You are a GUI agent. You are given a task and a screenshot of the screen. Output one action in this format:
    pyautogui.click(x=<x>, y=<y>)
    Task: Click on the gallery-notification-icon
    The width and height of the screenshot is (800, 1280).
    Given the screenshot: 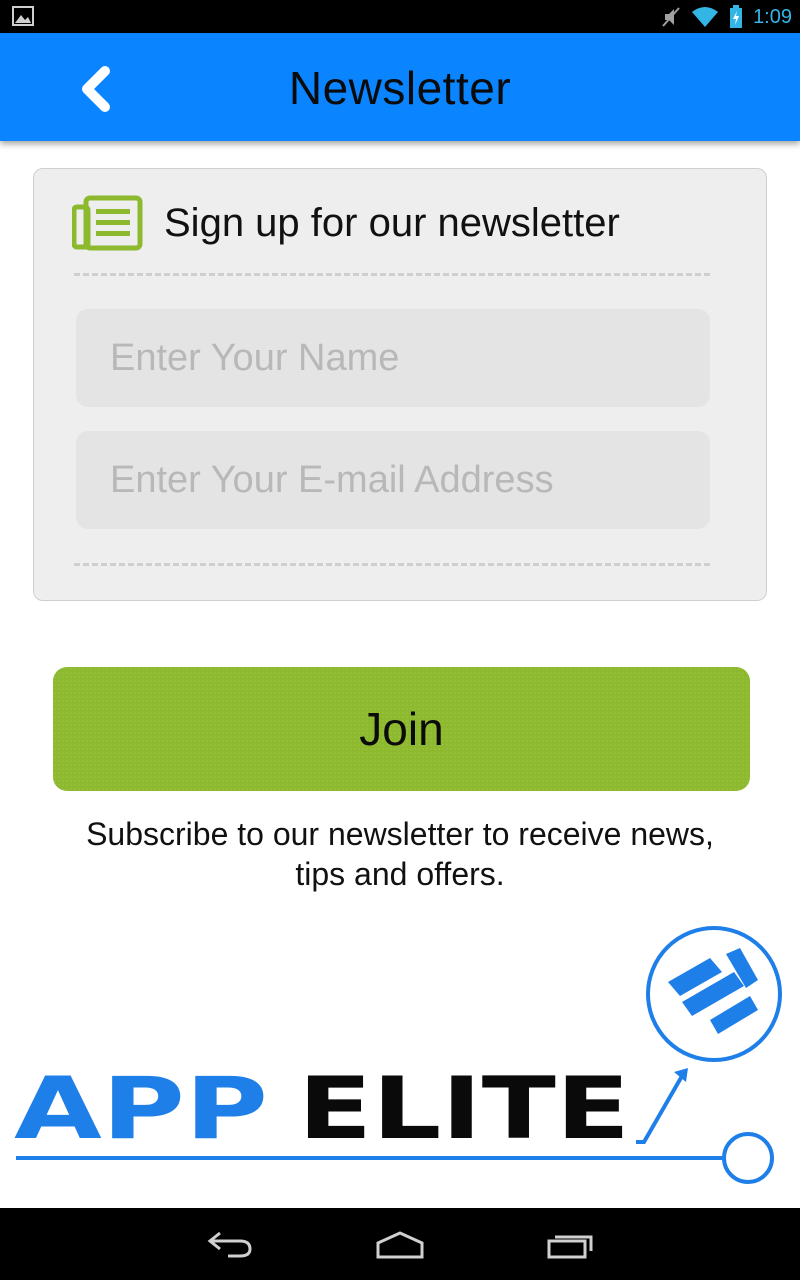 What is the action you would take?
    pyautogui.click(x=23, y=16)
    